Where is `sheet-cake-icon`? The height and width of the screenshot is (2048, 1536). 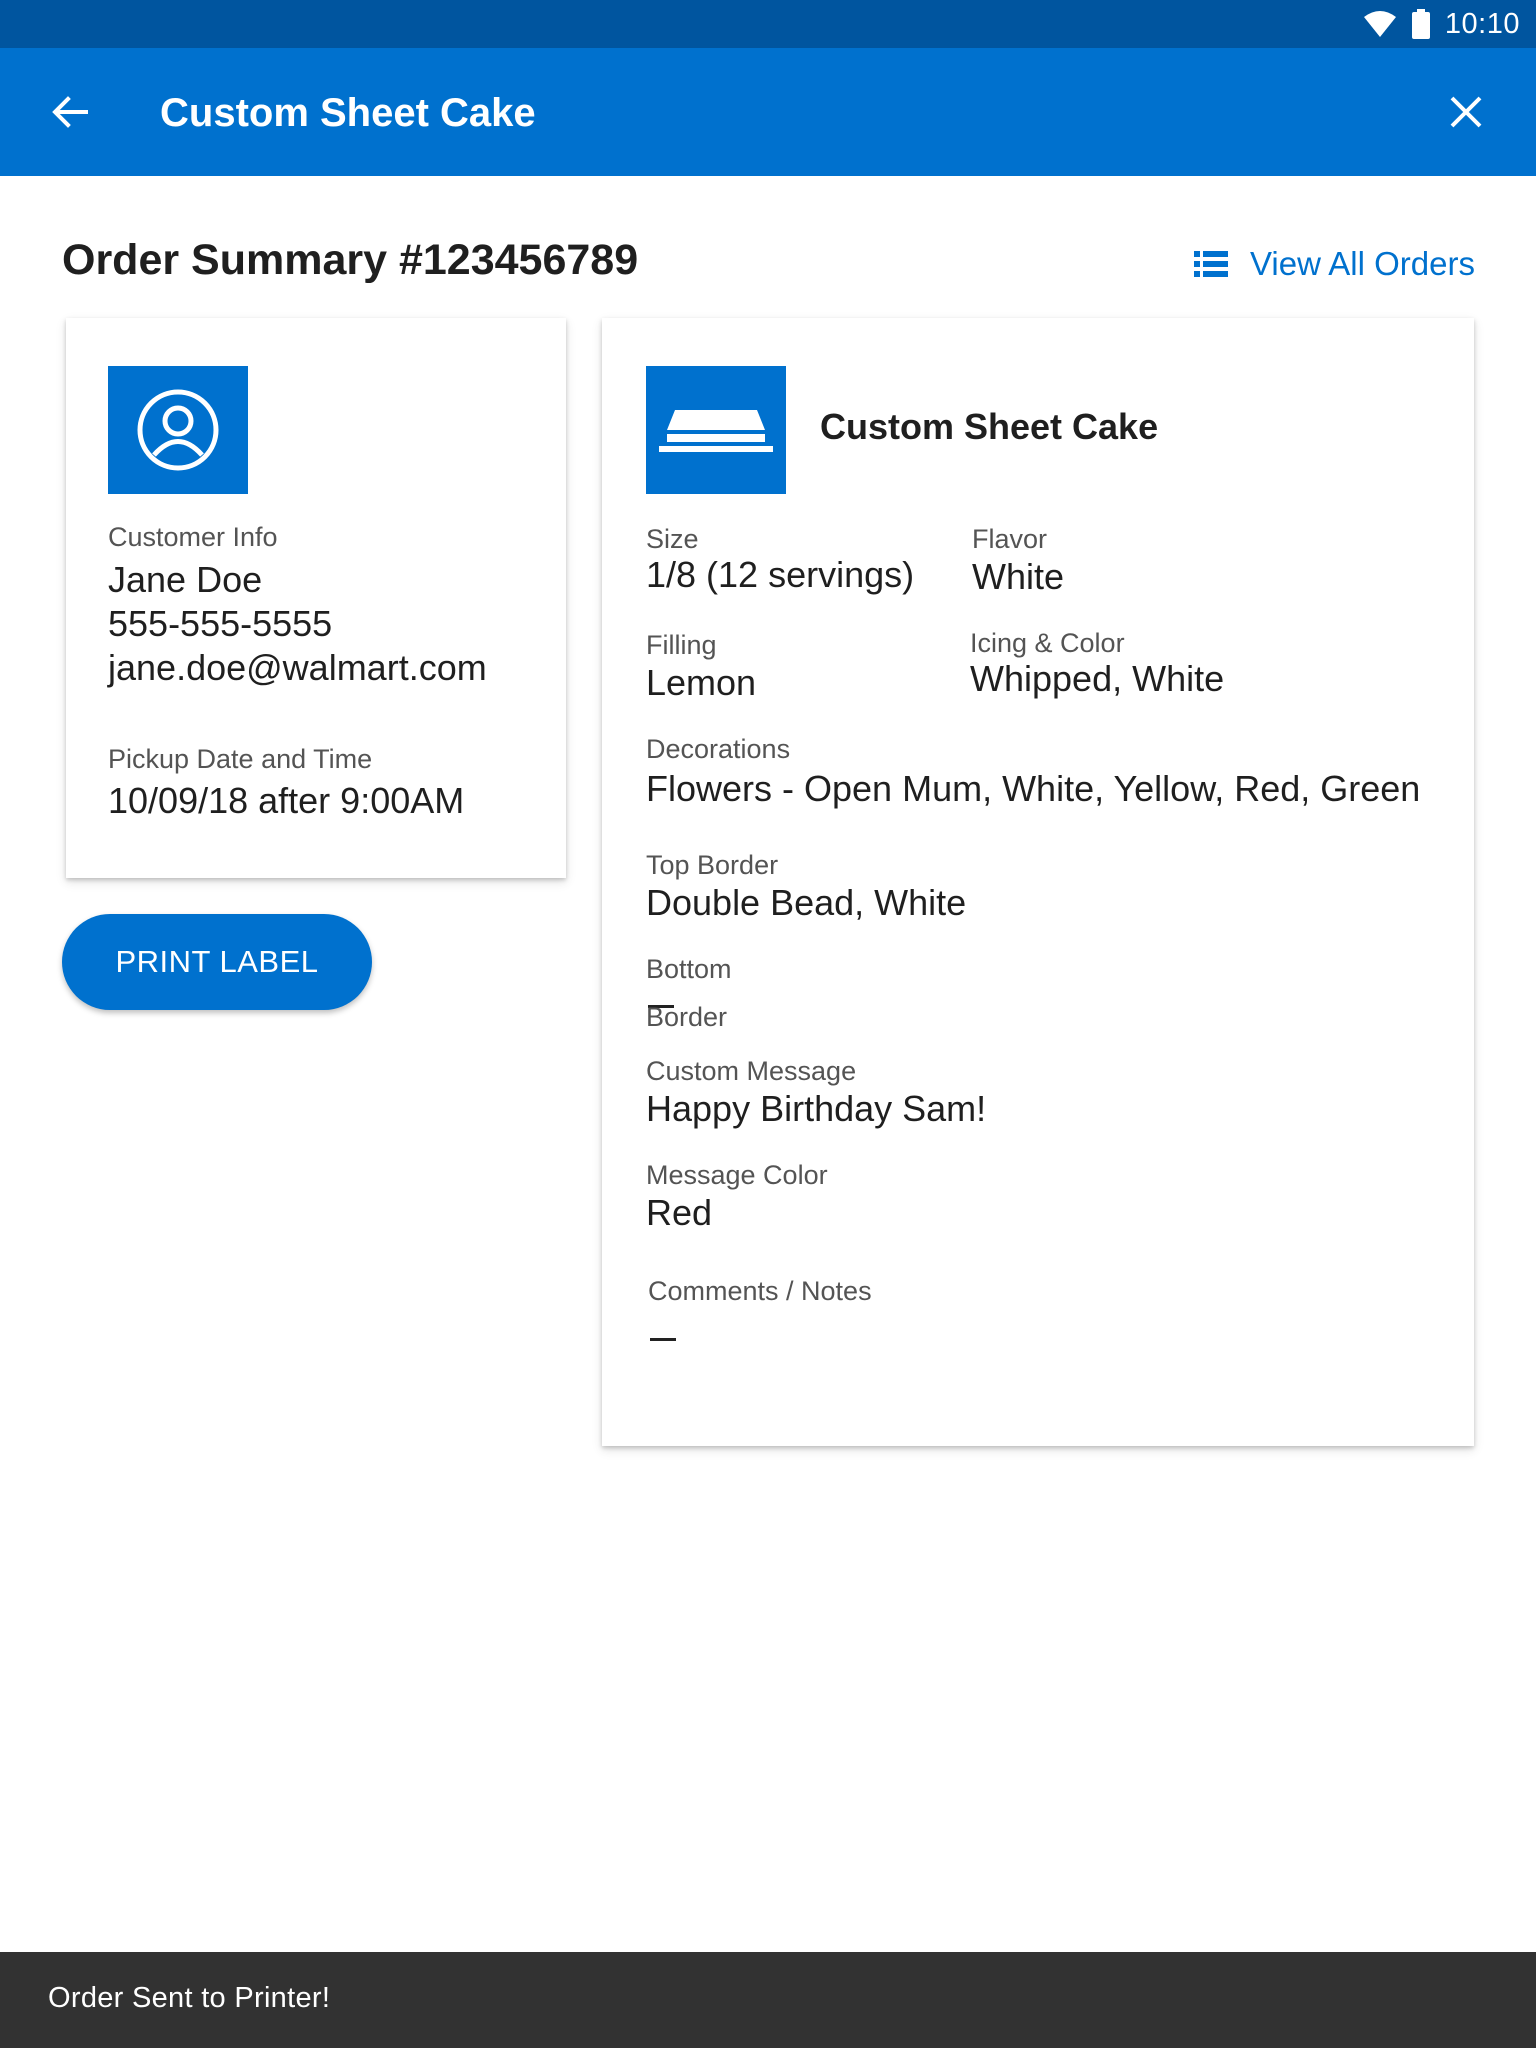 sheet-cake-icon is located at coordinates (716, 431).